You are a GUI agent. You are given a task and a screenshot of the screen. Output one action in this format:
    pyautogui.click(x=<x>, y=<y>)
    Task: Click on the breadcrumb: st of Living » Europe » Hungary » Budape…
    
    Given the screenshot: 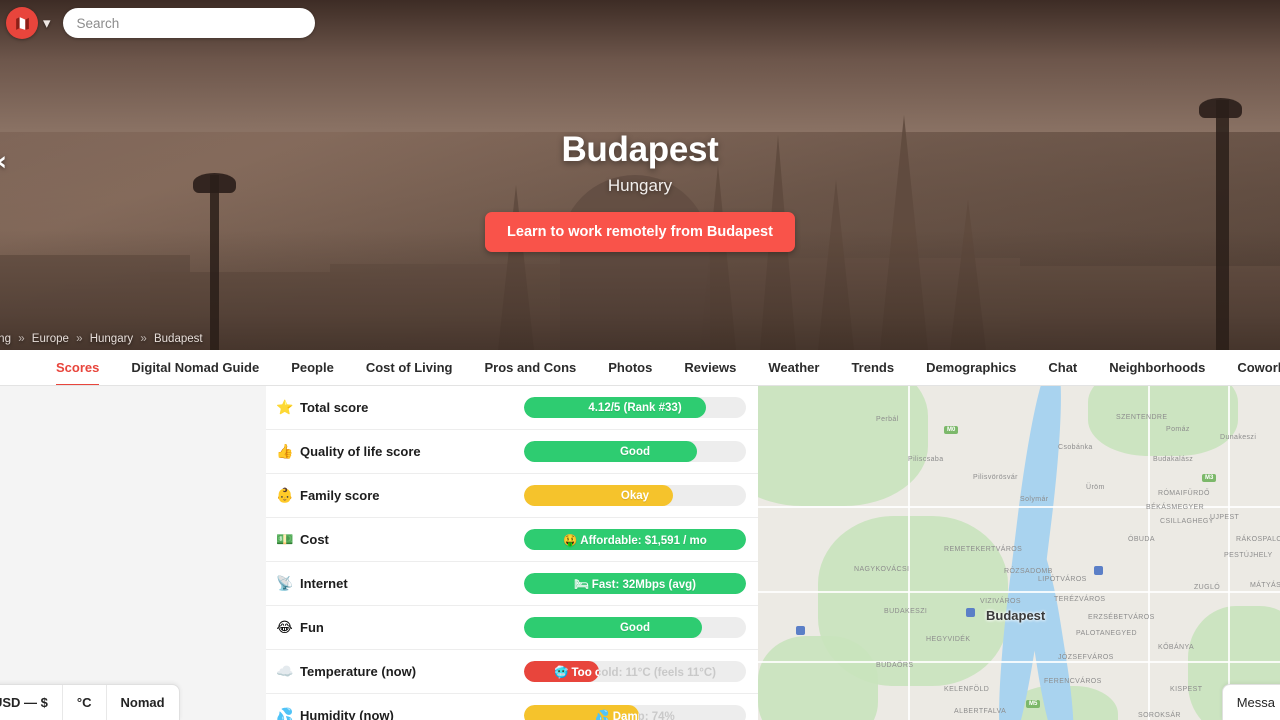 What is the action you would take?
    pyautogui.click(x=101, y=339)
    